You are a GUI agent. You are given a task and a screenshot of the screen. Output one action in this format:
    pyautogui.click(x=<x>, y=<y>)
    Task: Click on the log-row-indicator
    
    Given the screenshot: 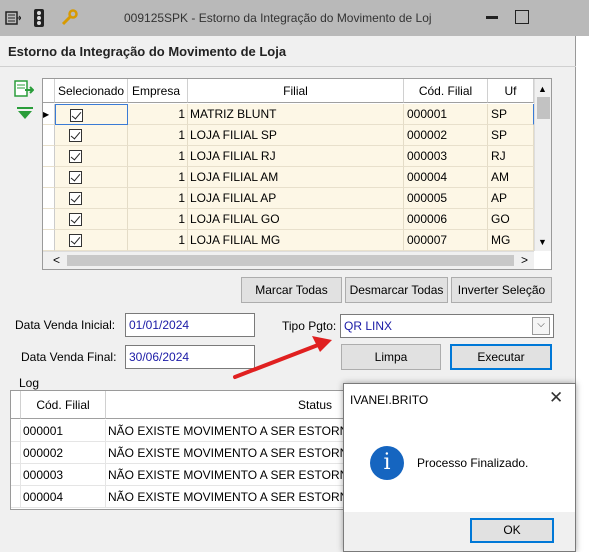 What is the action you would take?
    pyautogui.click(x=16, y=497)
    